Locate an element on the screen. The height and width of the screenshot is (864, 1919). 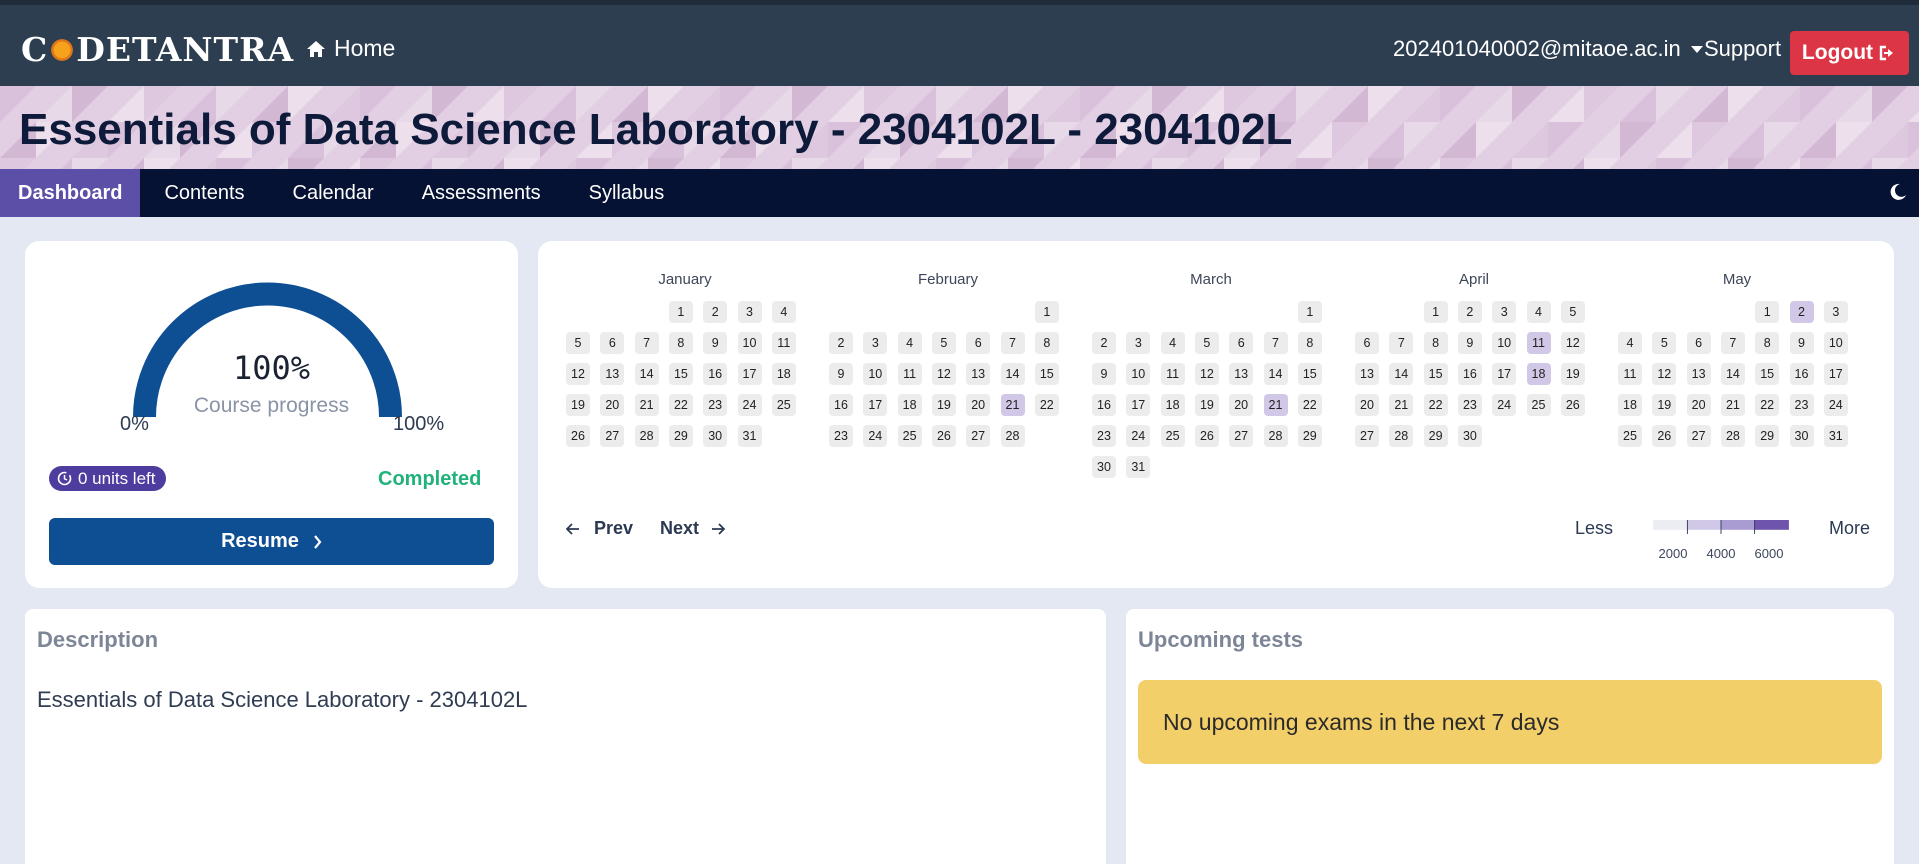
tab-contents: Contents is located at coordinates (204, 193).